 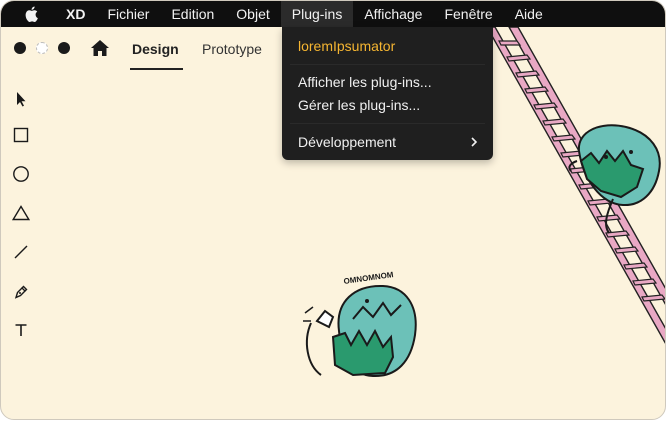 What do you see at coordinates (360, 331) in the screenshot?
I see `eating-monster` at bounding box center [360, 331].